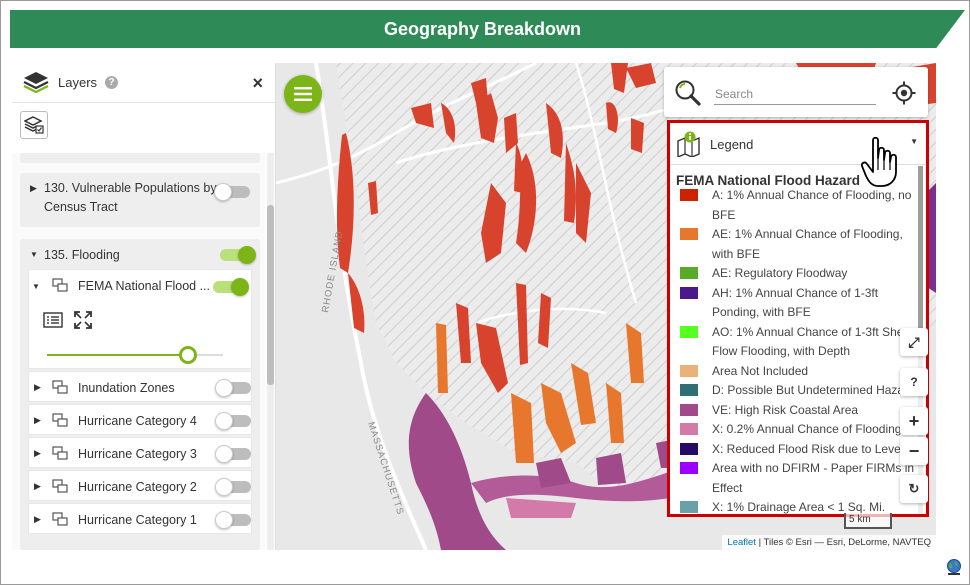 This screenshot has width=970, height=585. Describe the element at coordinates (760, 370) in the screenshot. I see `legend-item-label: Area Not Included` at that location.